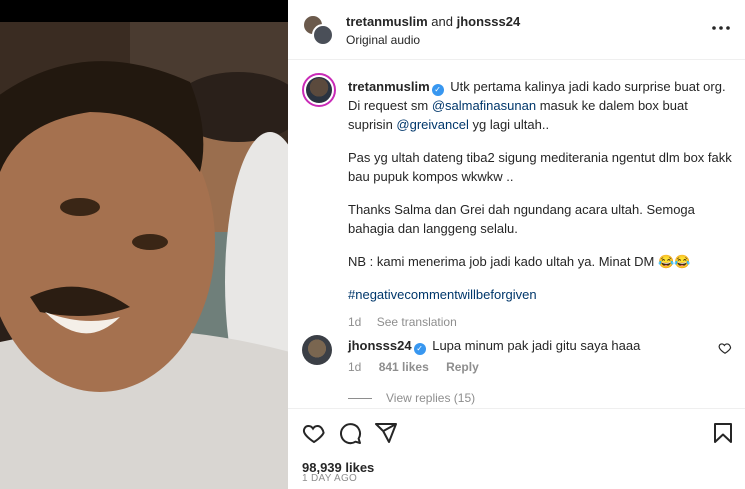  What do you see at coordinates (432, 124) in the screenshot?
I see `mention-link: @greivancel` at bounding box center [432, 124].